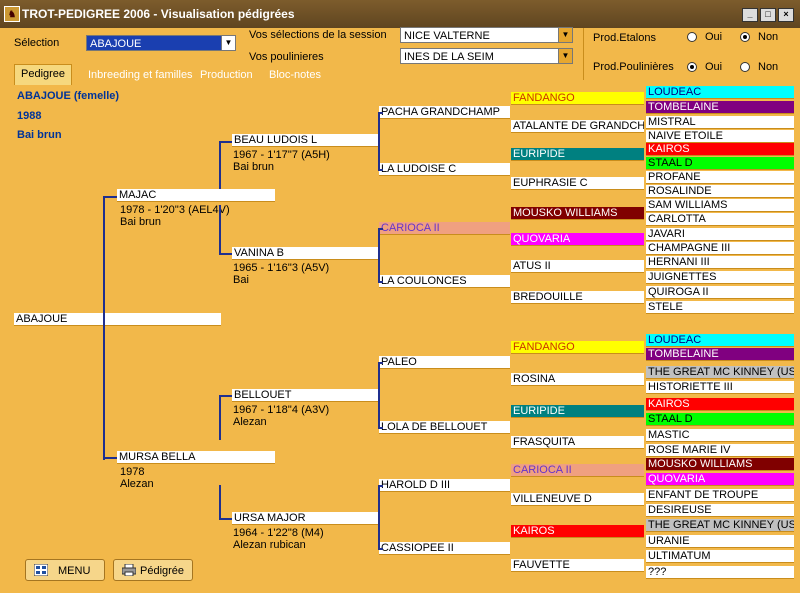  Describe the element at coordinates (720, 450) in the screenshot. I see `gen5-box: ROSE MARIE IV` at that location.